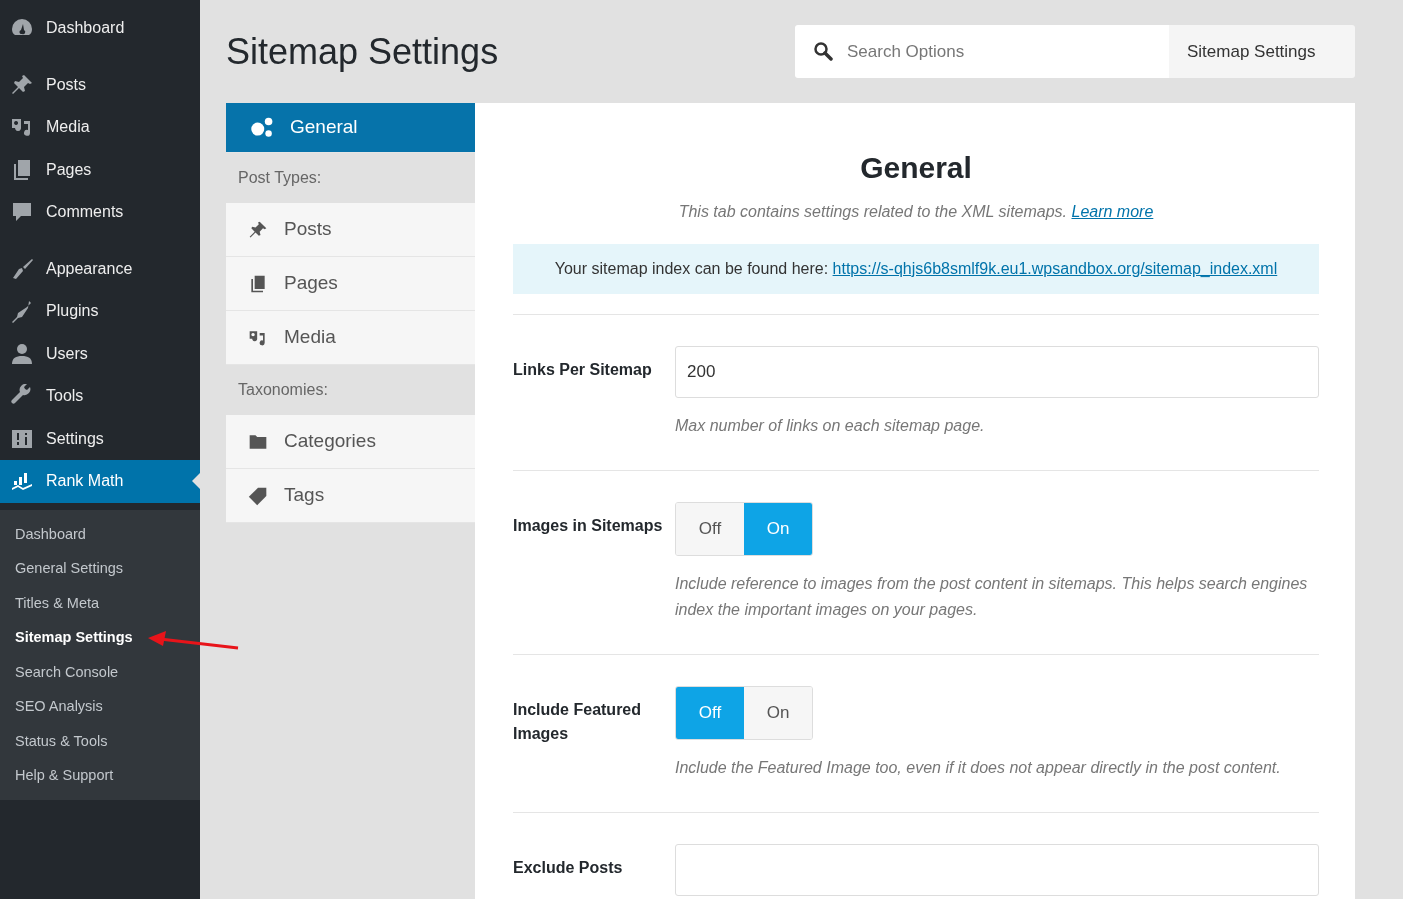  What do you see at coordinates (100, 533) in the screenshot?
I see `submenu-item: Dashboard` at bounding box center [100, 533].